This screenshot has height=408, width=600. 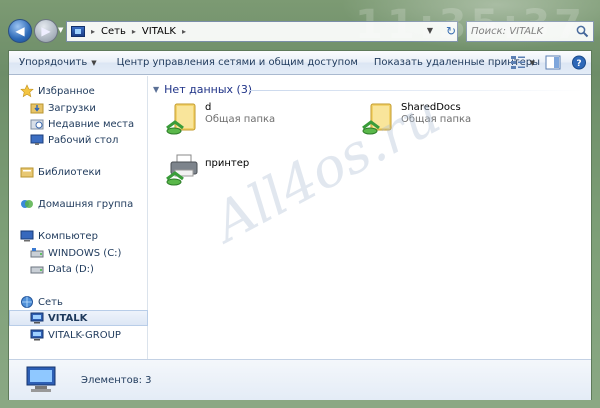 What do you see at coordinates (86, 204) in the screenshot?
I see `sidebar-item-label: Домашняя группа` at bounding box center [86, 204].